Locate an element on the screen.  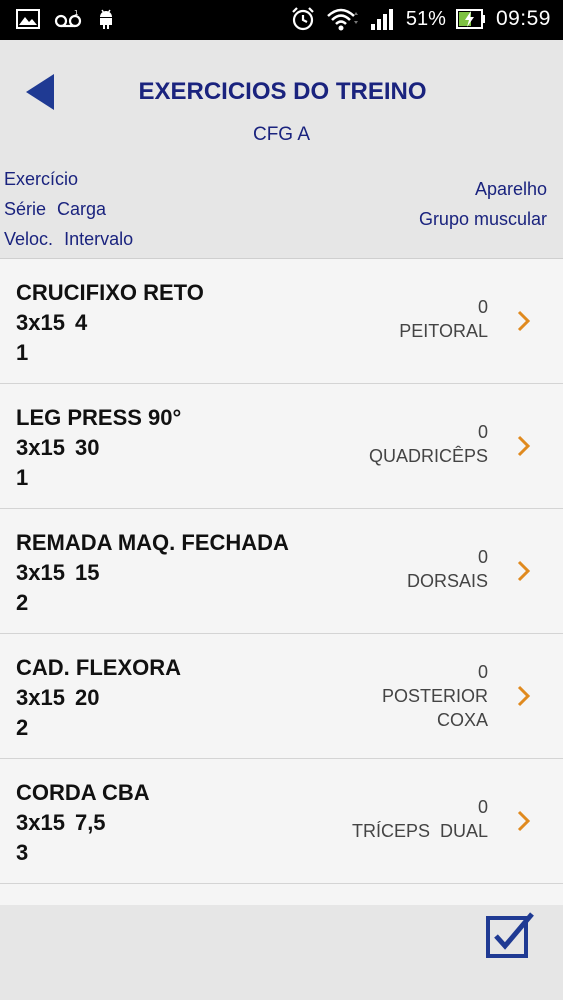
page-title: EXERCICIOS DO TREINO is located at coordinates (282, 91).